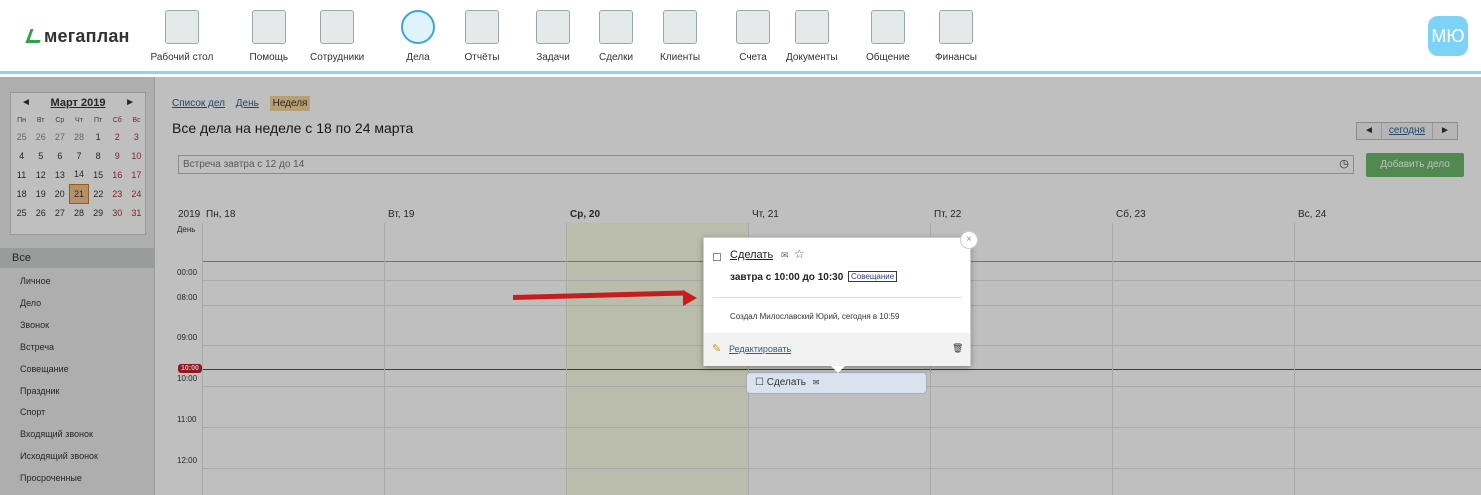 The width and height of the screenshot is (1481, 495). What do you see at coordinates (956, 57) in the screenshot?
I see `nav-item-label: Финансы` at bounding box center [956, 57].